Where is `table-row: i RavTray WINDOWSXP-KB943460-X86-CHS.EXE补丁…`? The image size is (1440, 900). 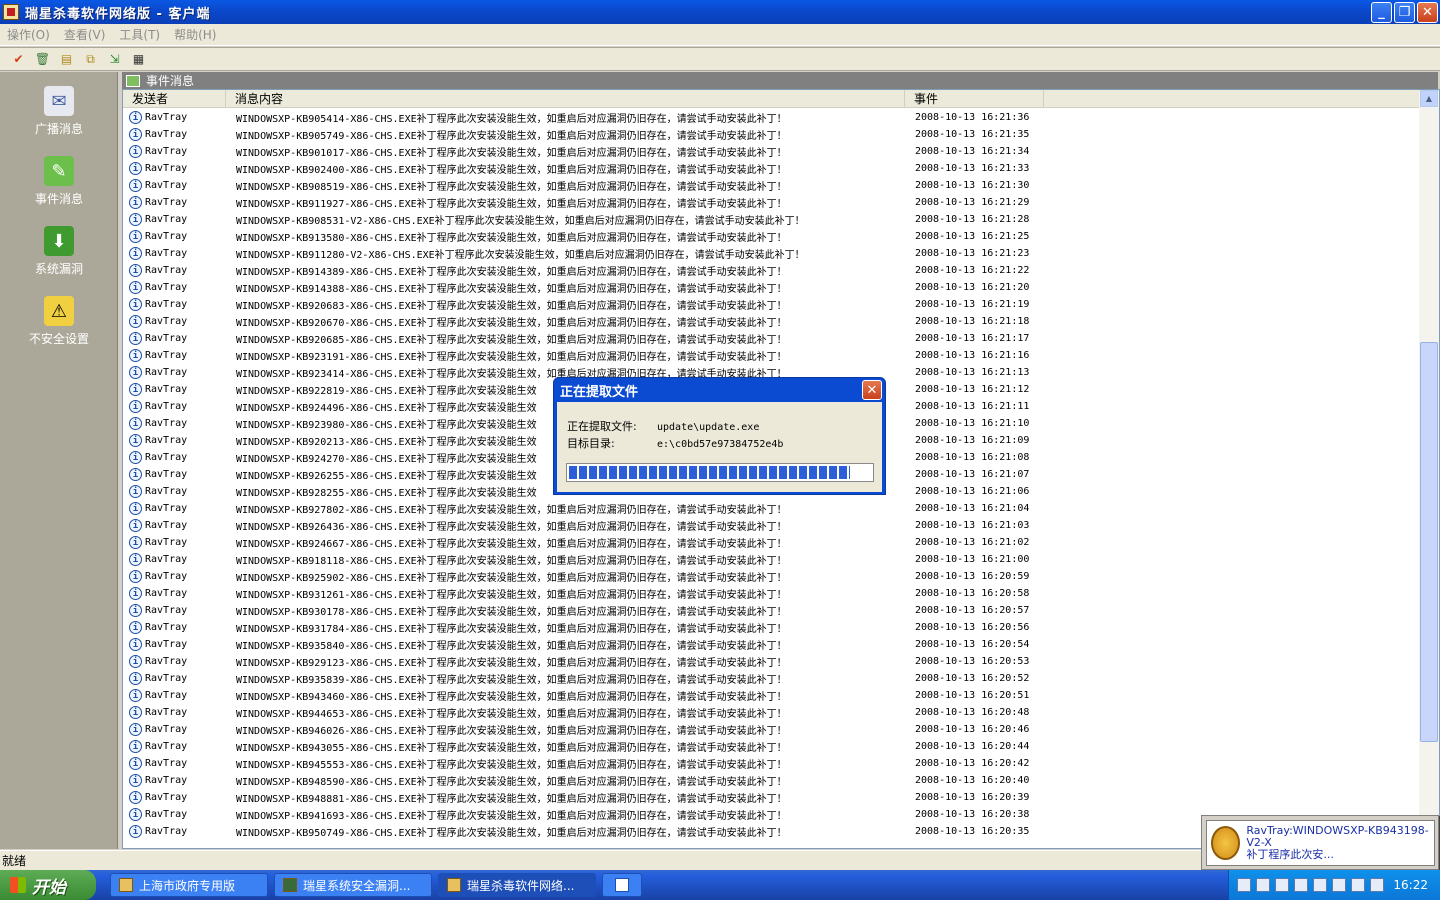
table-row: i RavTray WINDOWSXP-KB943460-X86-CHS.EXE补丁… is located at coordinates (771, 695).